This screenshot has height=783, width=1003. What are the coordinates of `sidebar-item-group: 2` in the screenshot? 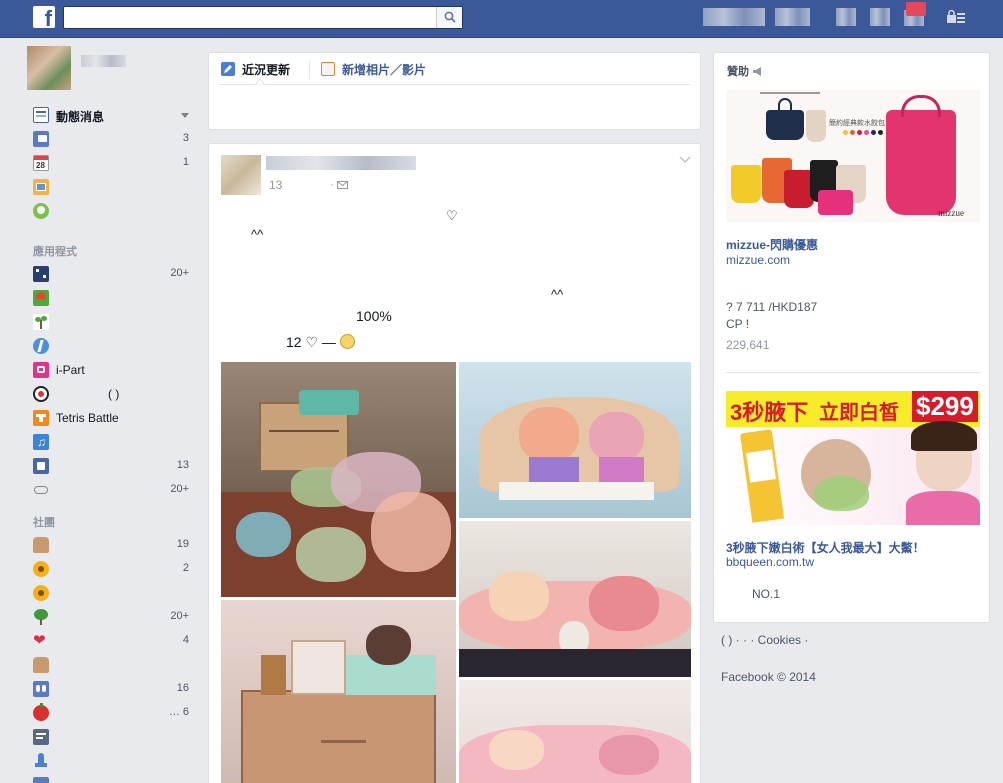 It's located at (113, 570).